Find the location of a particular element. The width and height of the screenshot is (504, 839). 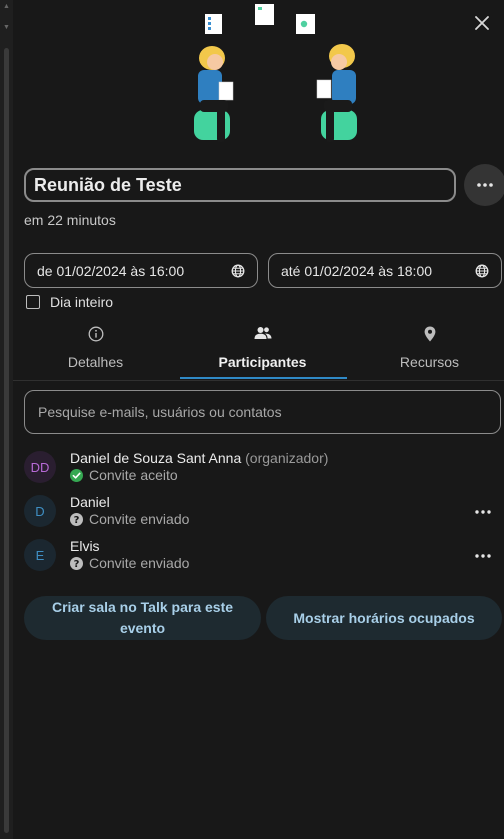

location-pin-icon is located at coordinates (429, 334).